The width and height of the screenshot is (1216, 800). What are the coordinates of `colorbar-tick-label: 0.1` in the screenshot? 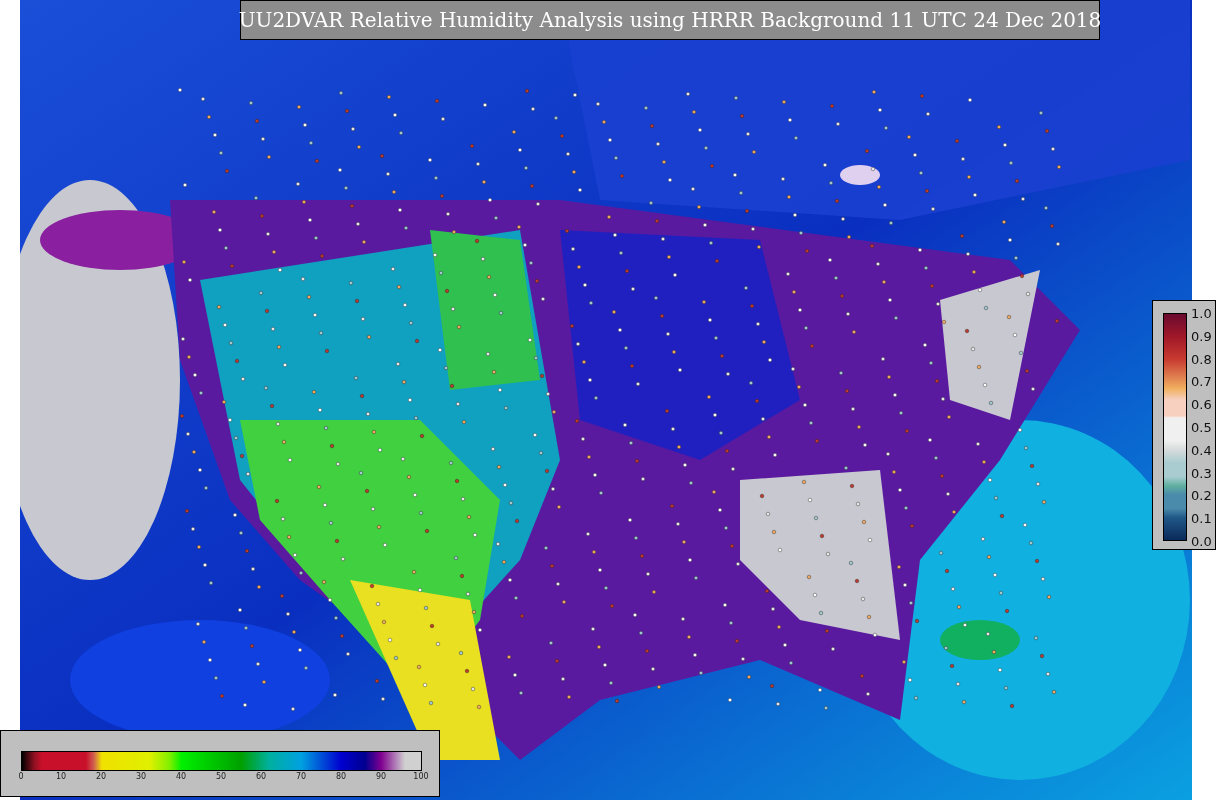 It's located at (1201, 518).